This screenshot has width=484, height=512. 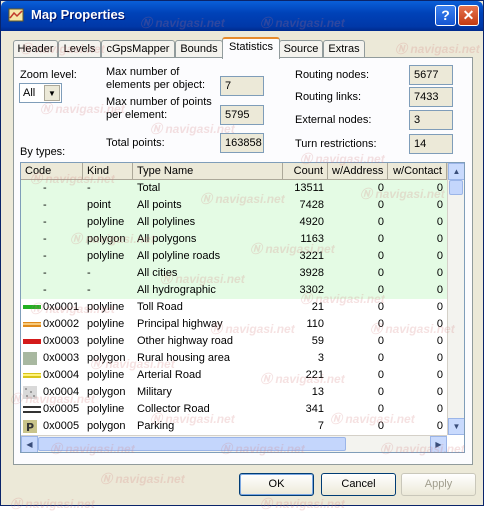 What do you see at coordinates (311, 205) in the screenshot?
I see `cell-count: 7428` at bounding box center [311, 205].